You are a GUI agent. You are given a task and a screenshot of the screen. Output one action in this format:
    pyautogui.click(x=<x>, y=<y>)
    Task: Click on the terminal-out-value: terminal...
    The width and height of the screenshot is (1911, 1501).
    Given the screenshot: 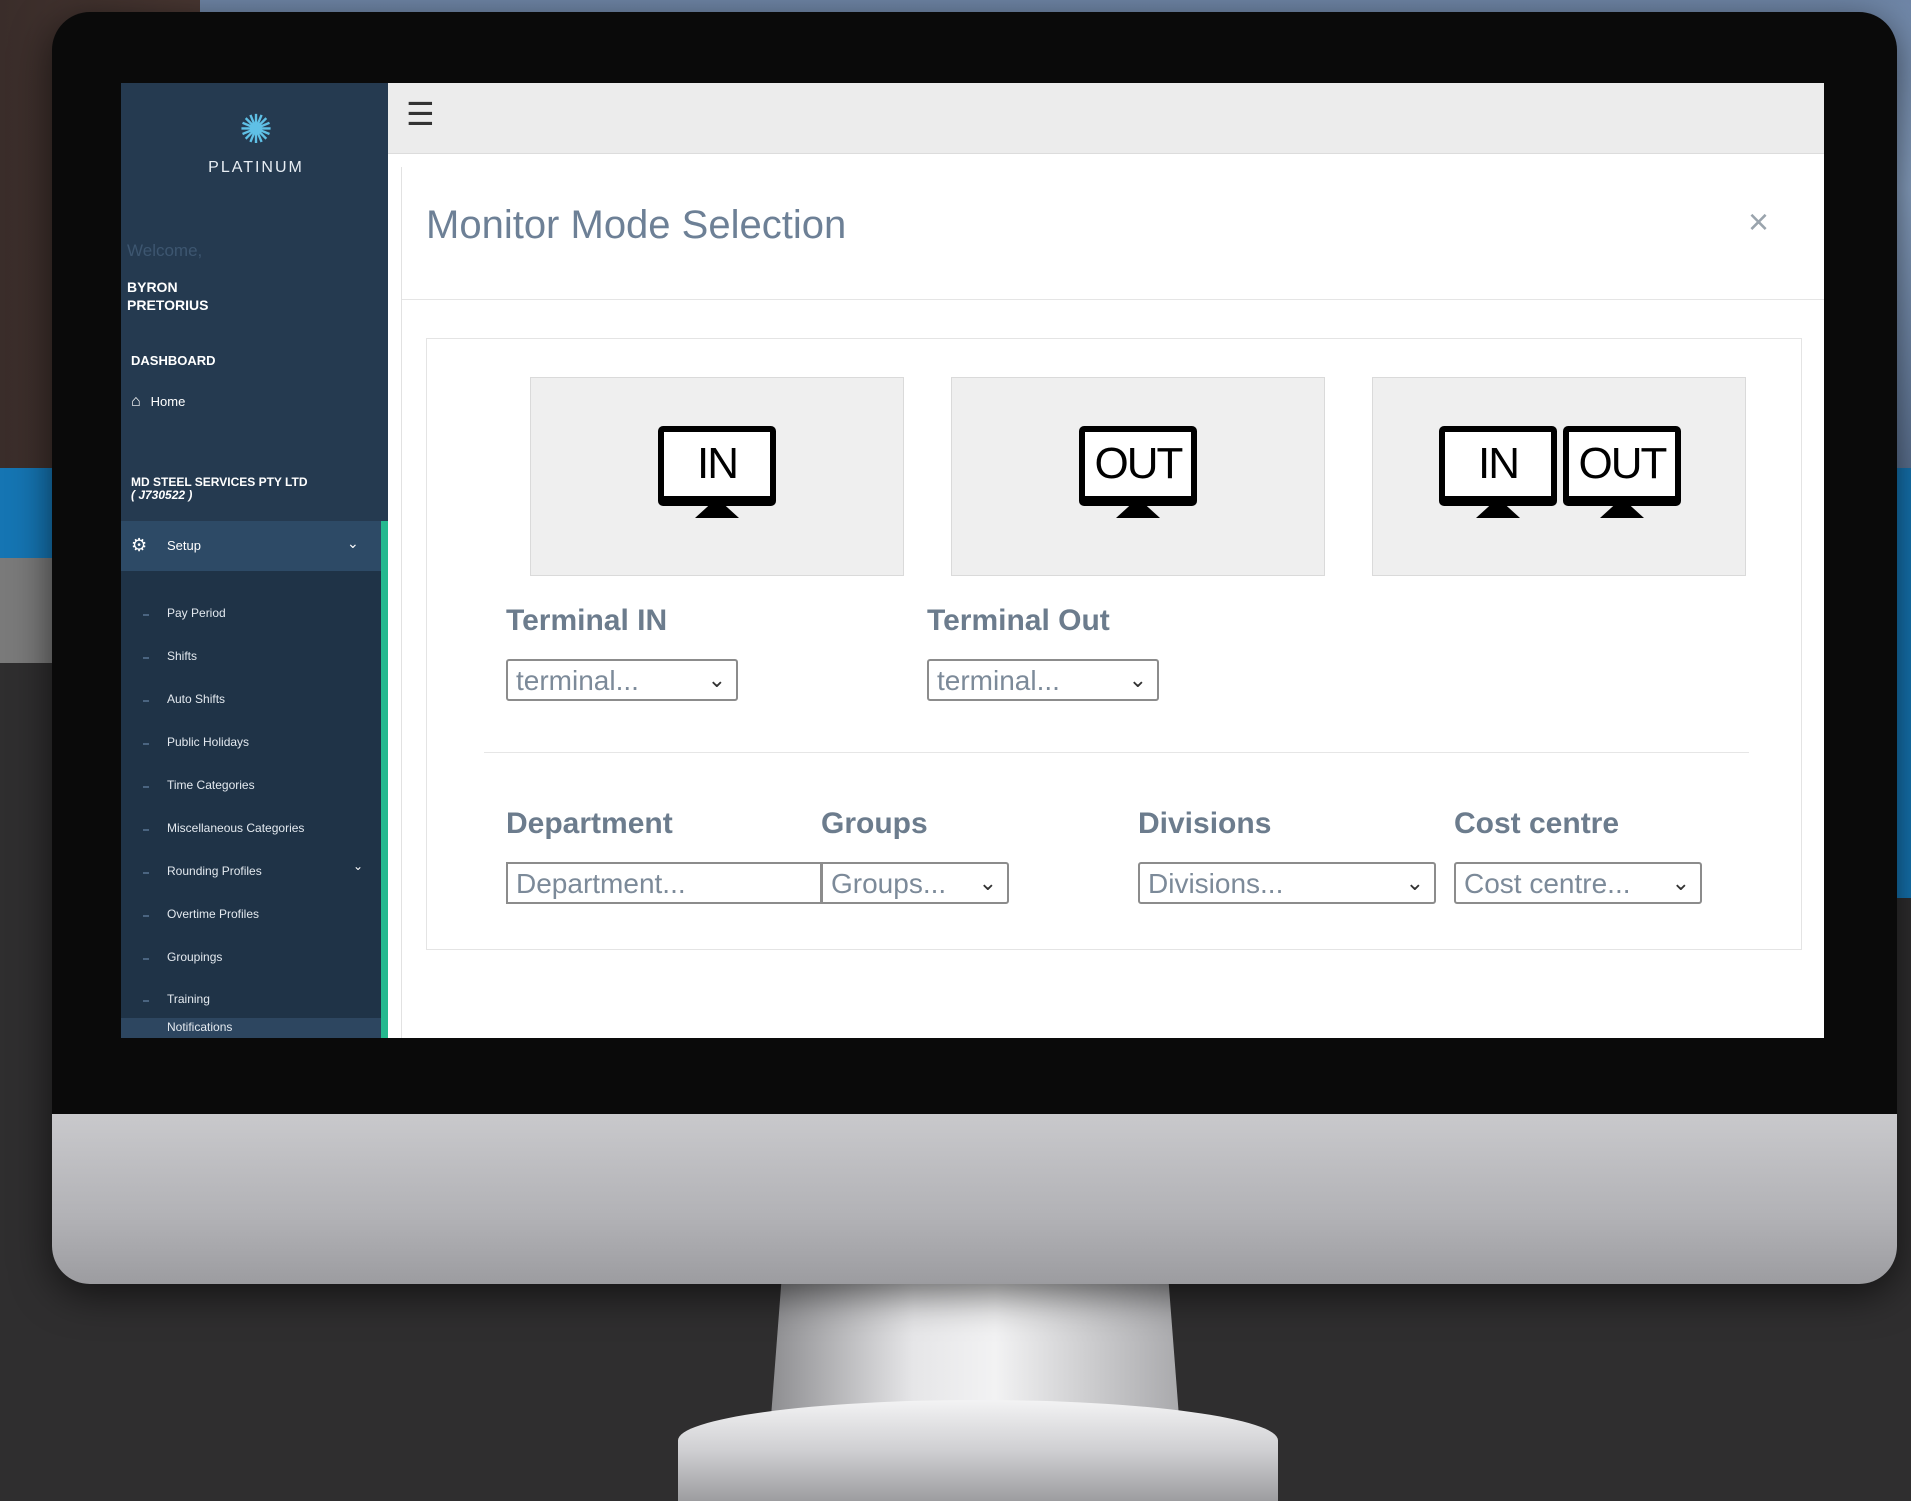 What is the action you would take?
    pyautogui.click(x=998, y=680)
    